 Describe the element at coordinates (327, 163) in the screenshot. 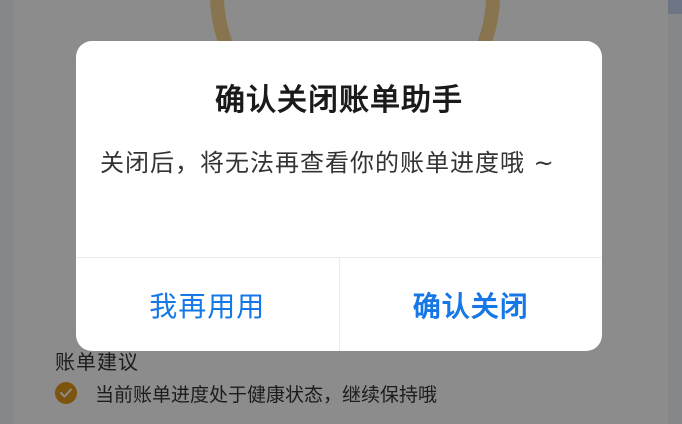

I see `dialog-message: 关闭后，将无法再查看你的账单进度哦 ~` at that location.